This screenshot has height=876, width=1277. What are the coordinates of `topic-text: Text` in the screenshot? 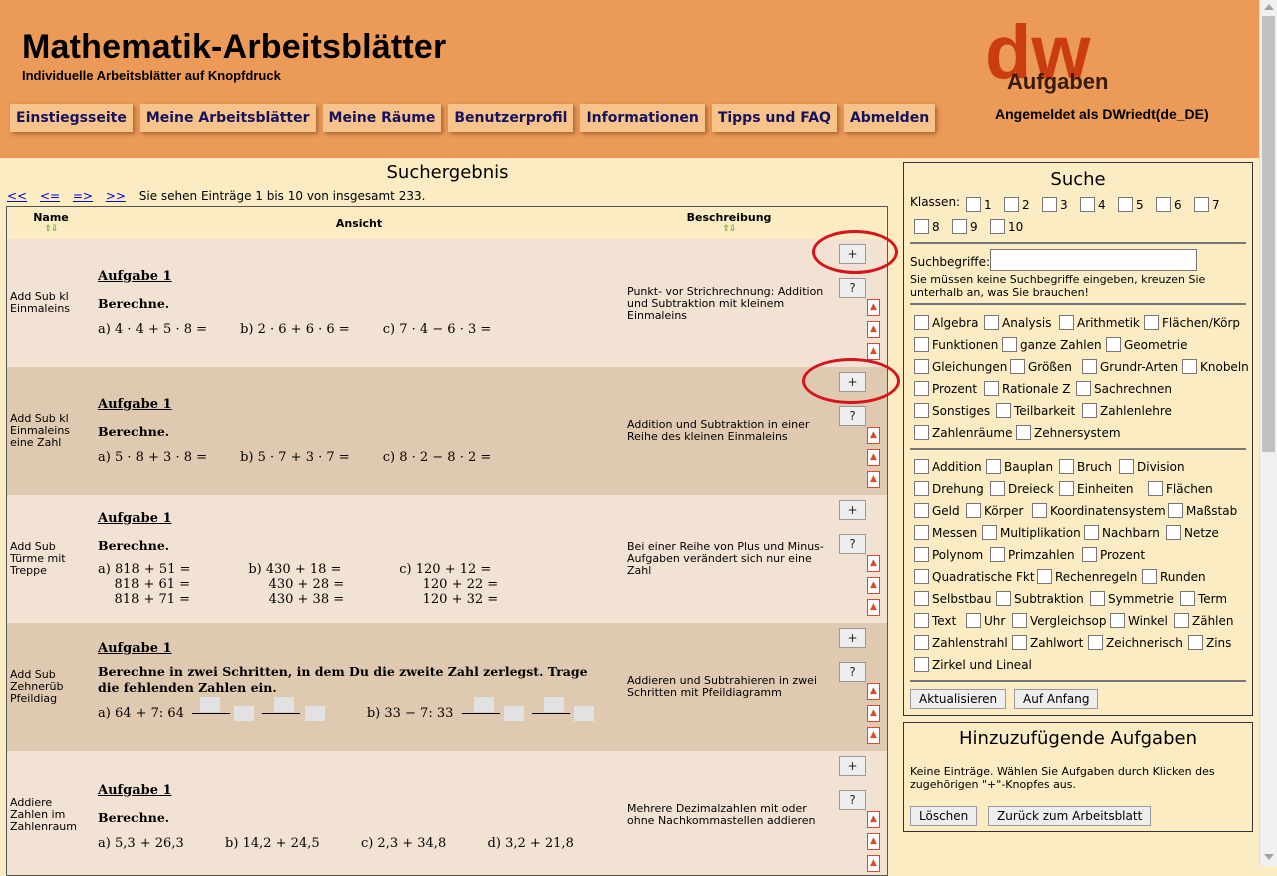 It's located at (935, 620).